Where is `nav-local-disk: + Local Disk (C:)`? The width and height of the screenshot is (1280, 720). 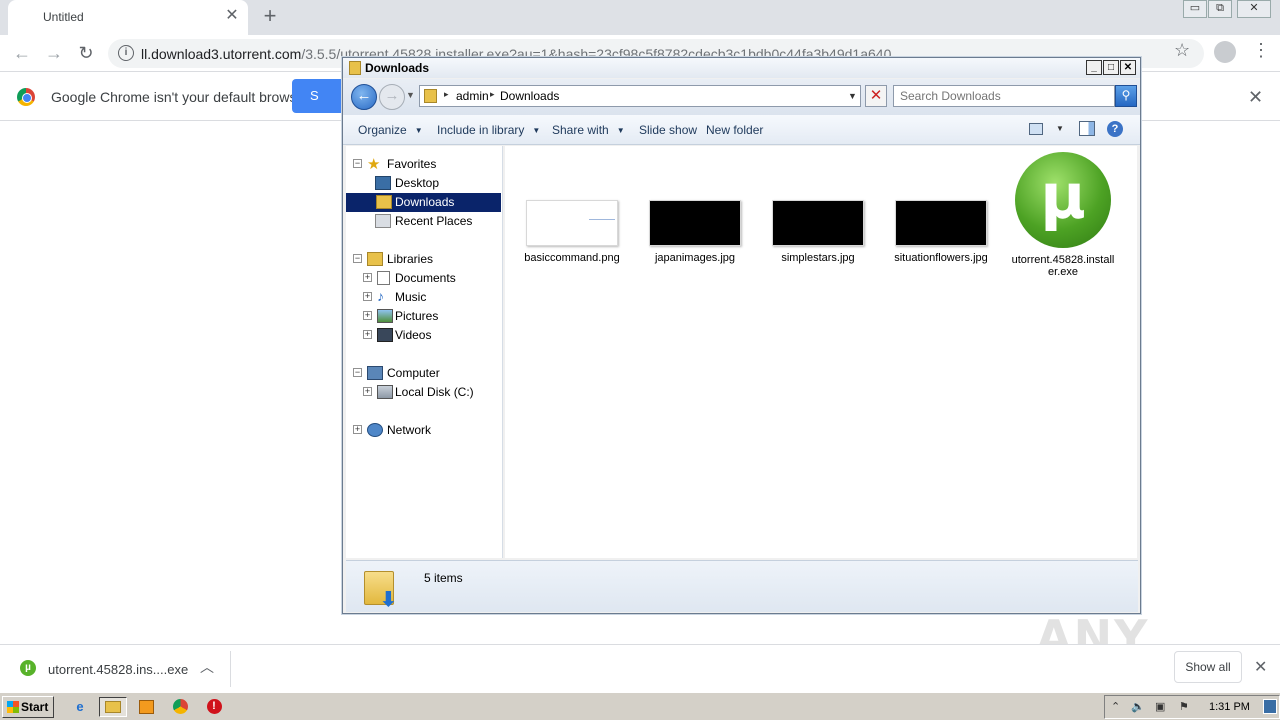 nav-local-disk: + Local Disk (C:) is located at coordinates (432, 392).